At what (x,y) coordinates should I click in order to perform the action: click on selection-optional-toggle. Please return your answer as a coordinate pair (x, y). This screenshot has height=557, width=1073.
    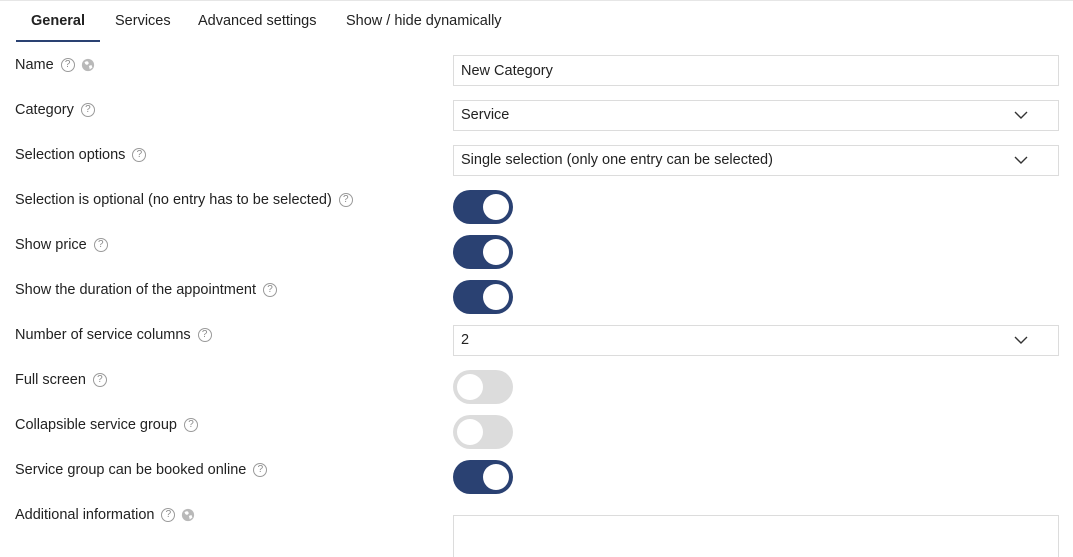
    Looking at the image, I should click on (483, 207).